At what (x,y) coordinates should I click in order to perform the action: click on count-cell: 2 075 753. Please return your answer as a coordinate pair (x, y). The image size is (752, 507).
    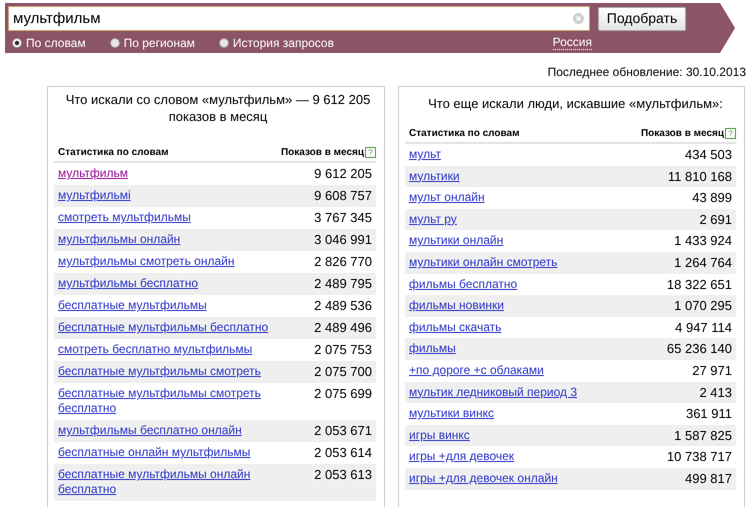
    Looking at the image, I should click on (343, 349).